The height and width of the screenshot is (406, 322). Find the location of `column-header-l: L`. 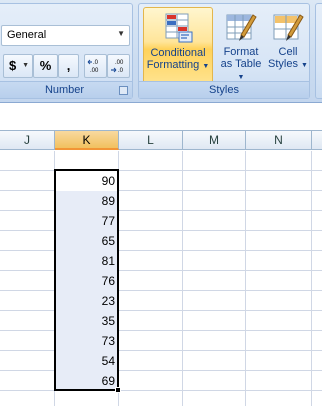

column-header-l: L is located at coordinates (151, 140).